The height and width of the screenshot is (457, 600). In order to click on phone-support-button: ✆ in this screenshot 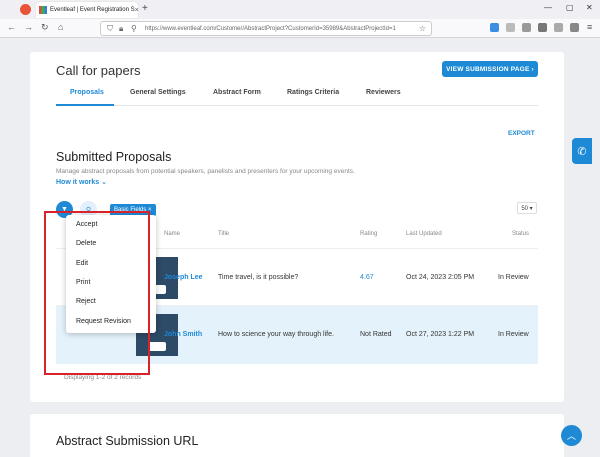, I will do `click(582, 151)`.